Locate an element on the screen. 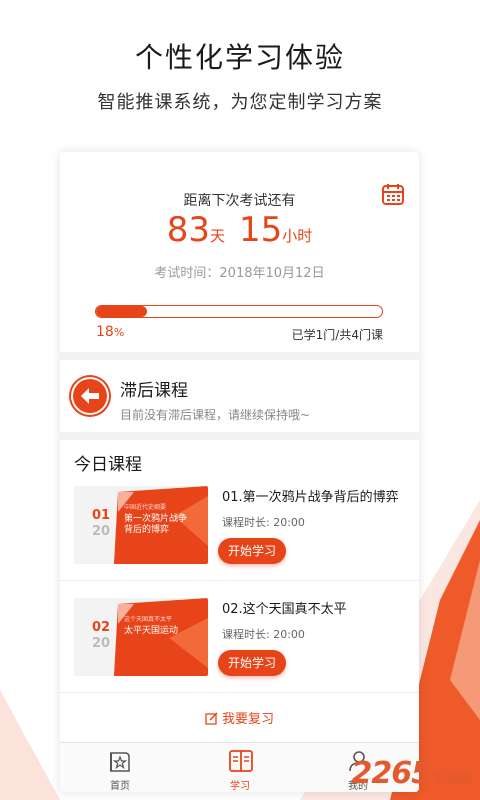 The image size is (480, 800). tab-label: 学习 is located at coordinates (240, 786).